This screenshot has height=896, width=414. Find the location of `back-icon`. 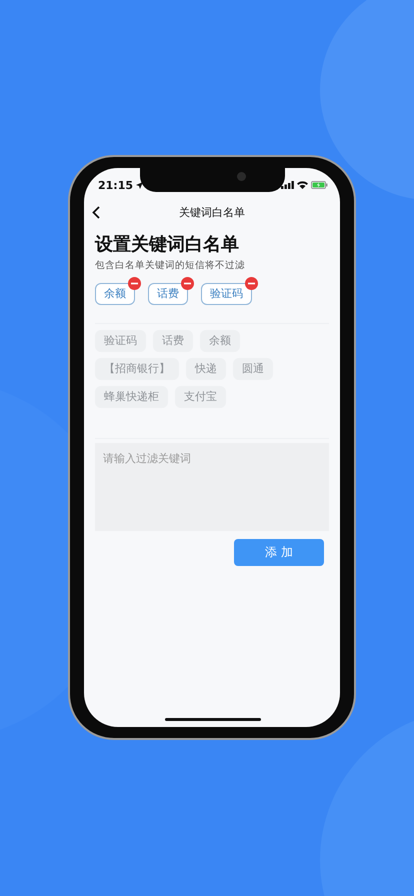

back-icon is located at coordinates (96, 212).